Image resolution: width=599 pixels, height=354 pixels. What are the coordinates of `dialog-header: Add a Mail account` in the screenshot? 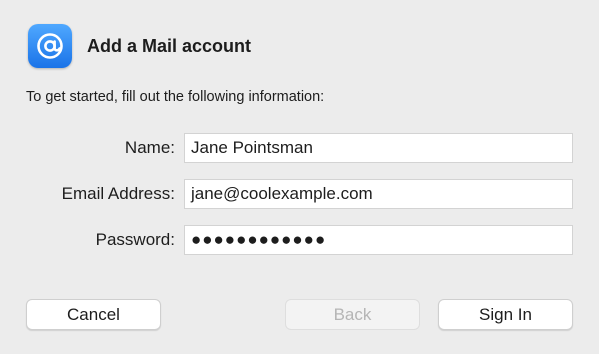 It's located at (139, 46).